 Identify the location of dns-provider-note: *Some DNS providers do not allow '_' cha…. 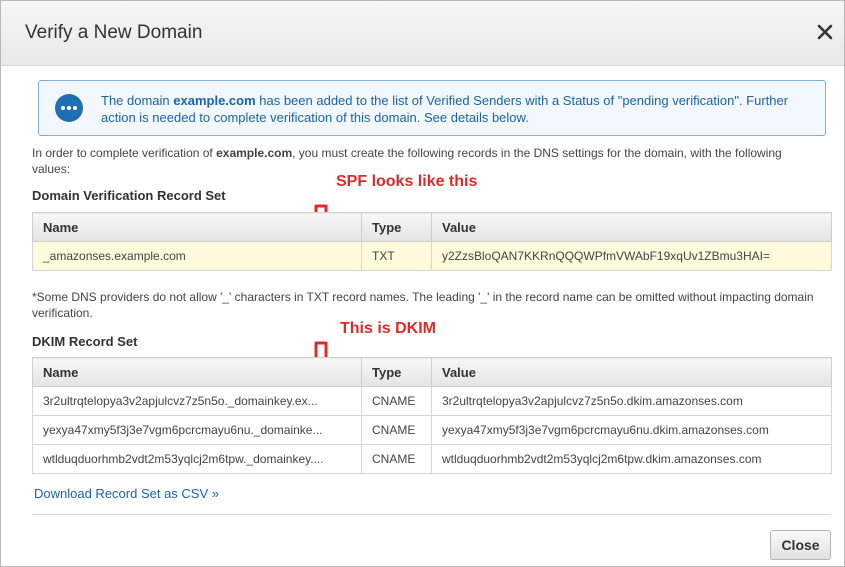
(423, 305).